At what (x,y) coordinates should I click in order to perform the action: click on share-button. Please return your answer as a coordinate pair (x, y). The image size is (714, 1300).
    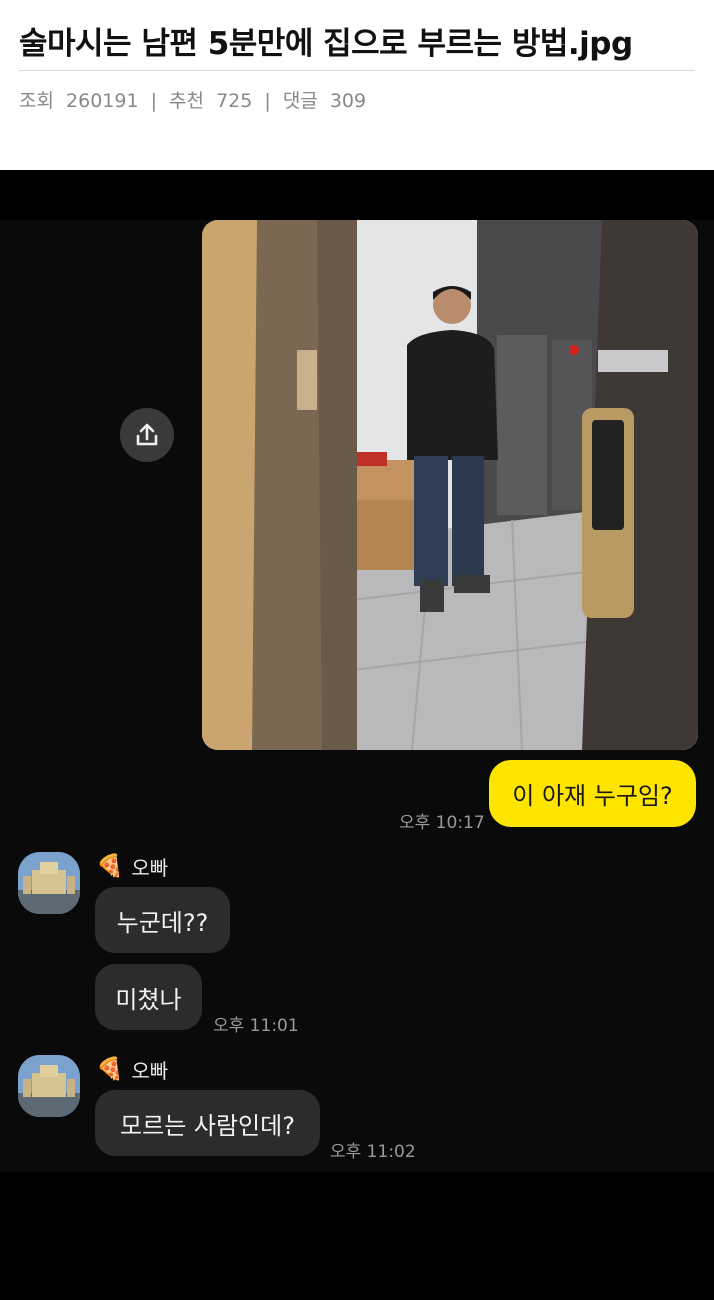
    Looking at the image, I should click on (147, 435).